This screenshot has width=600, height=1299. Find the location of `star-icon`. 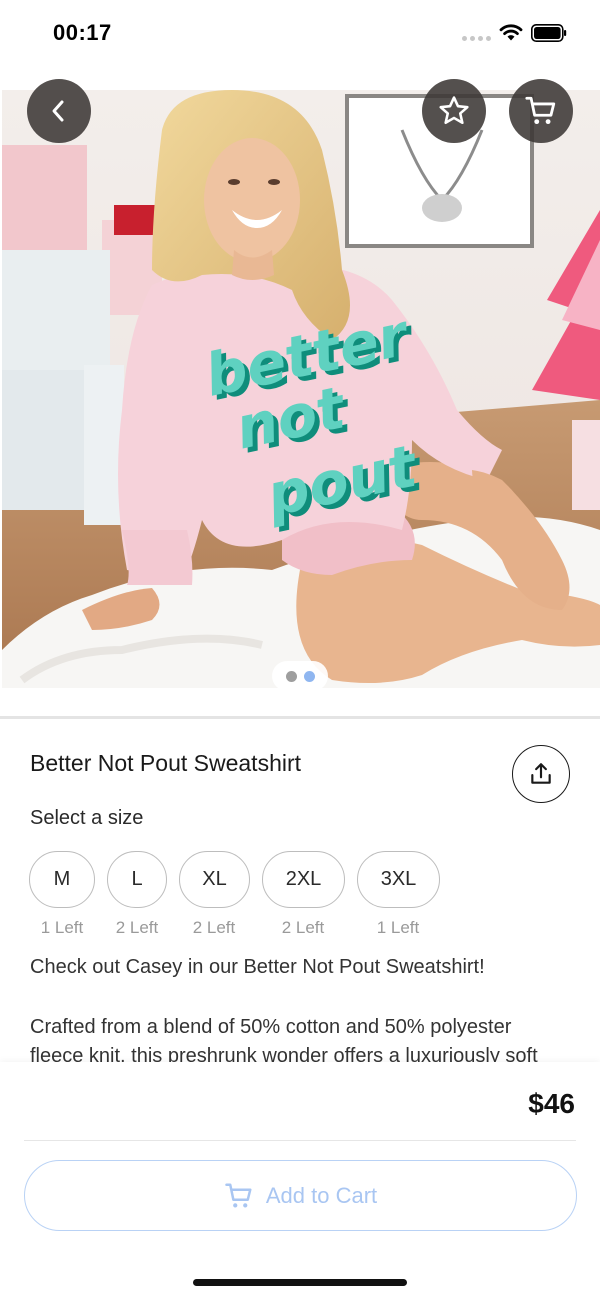

star-icon is located at coordinates (454, 110).